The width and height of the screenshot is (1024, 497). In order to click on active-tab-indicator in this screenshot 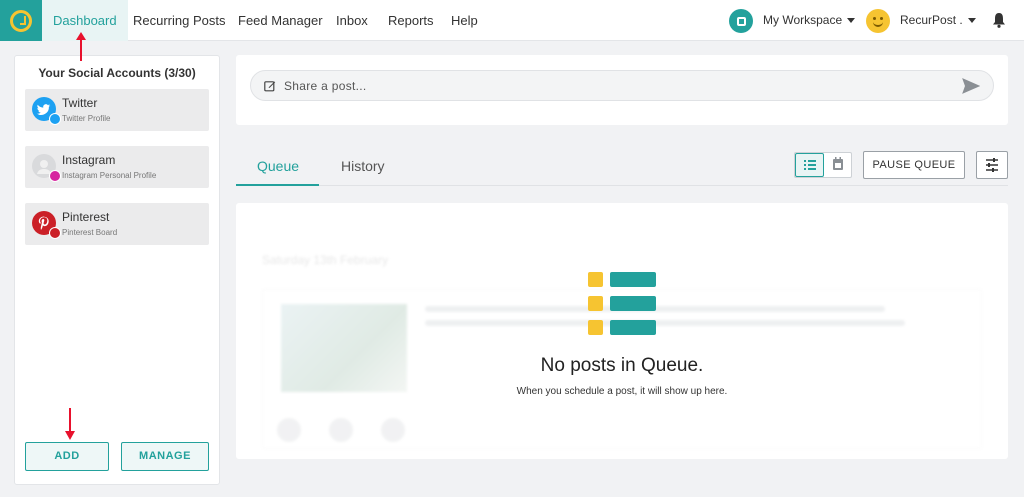, I will do `click(277, 185)`.